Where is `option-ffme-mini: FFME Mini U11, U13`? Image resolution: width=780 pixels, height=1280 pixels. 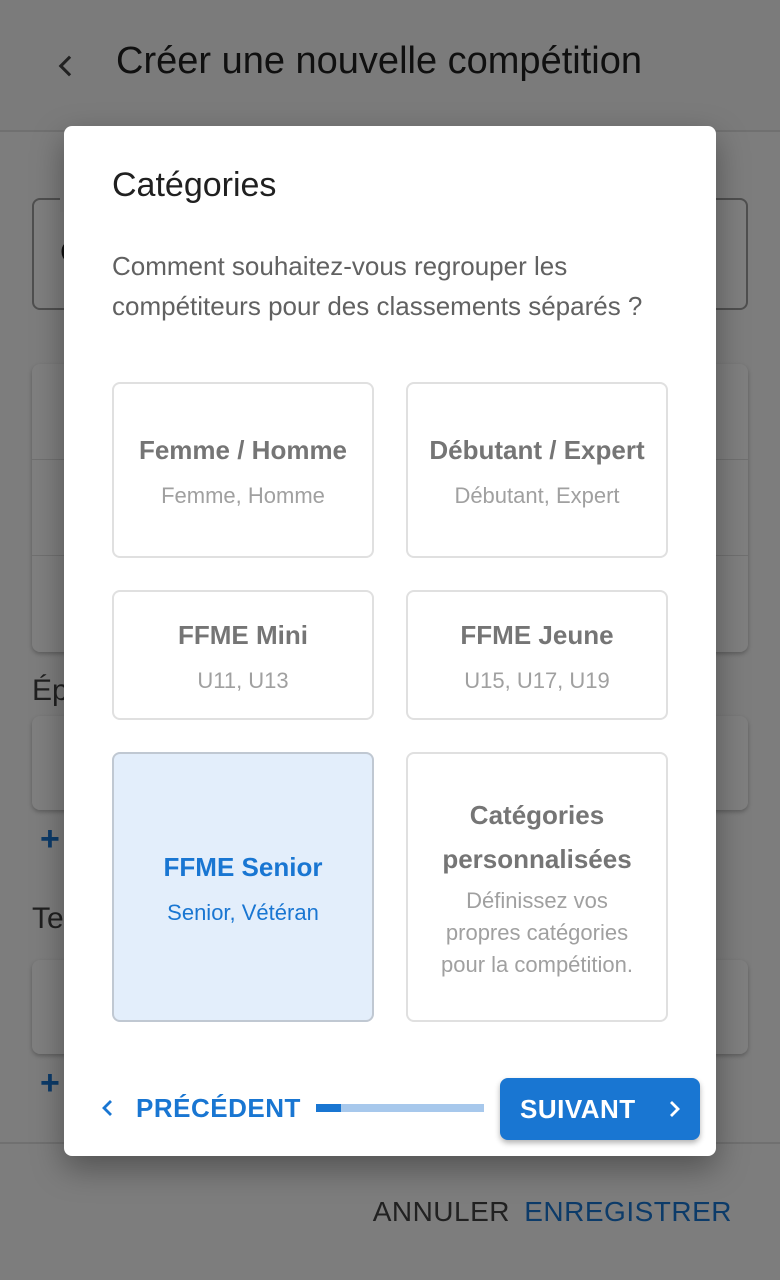 option-ffme-mini: FFME Mini U11, U13 is located at coordinates (243, 655).